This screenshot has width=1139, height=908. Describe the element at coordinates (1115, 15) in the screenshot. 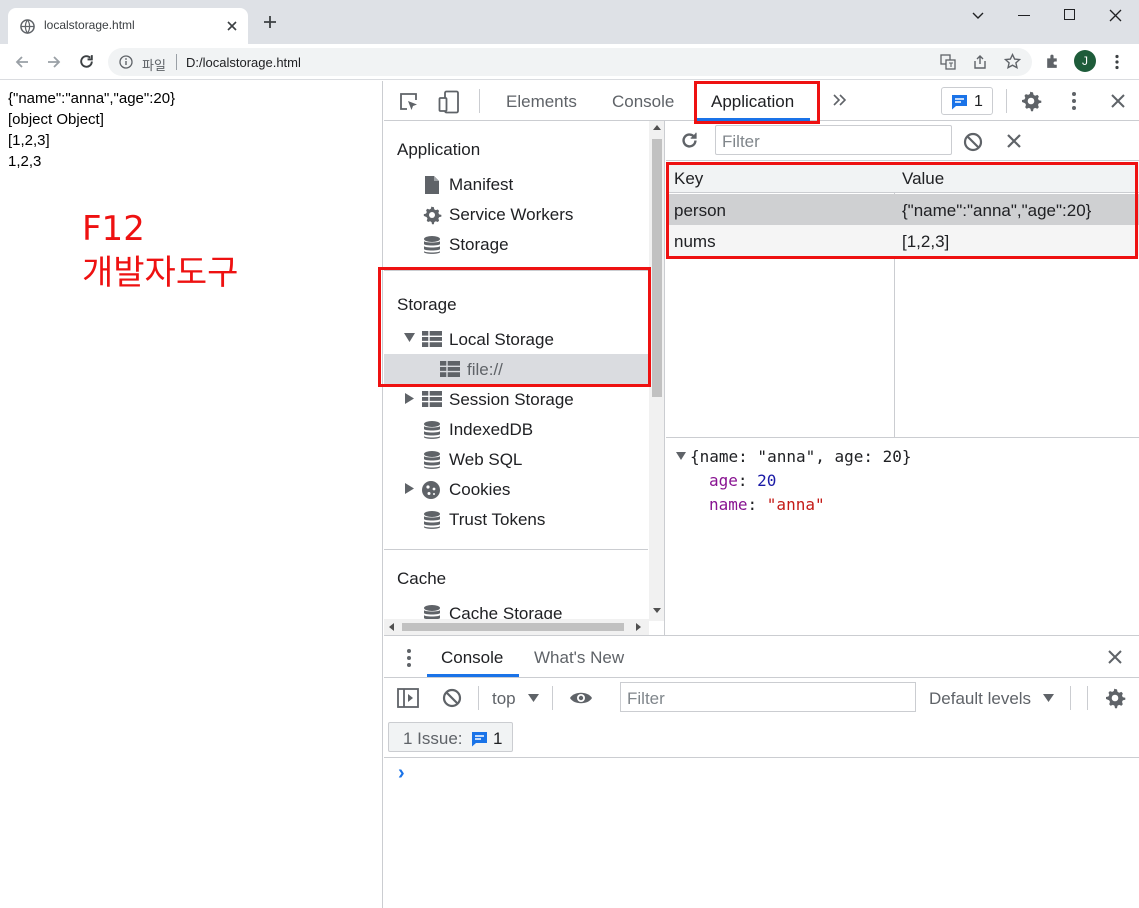

I see `close-window-icon` at that location.